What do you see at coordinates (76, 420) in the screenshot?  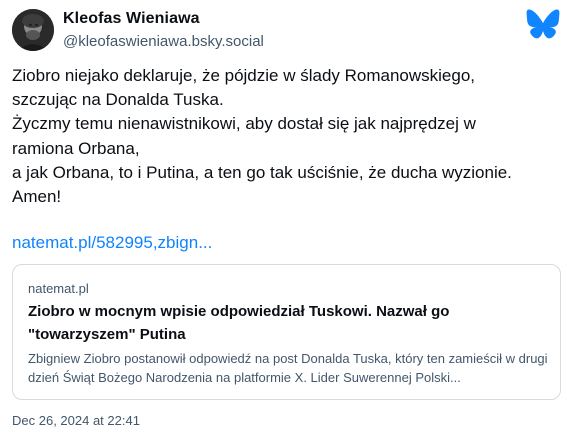 I see `post-timestamp: Dec 26, 2024 at 22:41` at bounding box center [76, 420].